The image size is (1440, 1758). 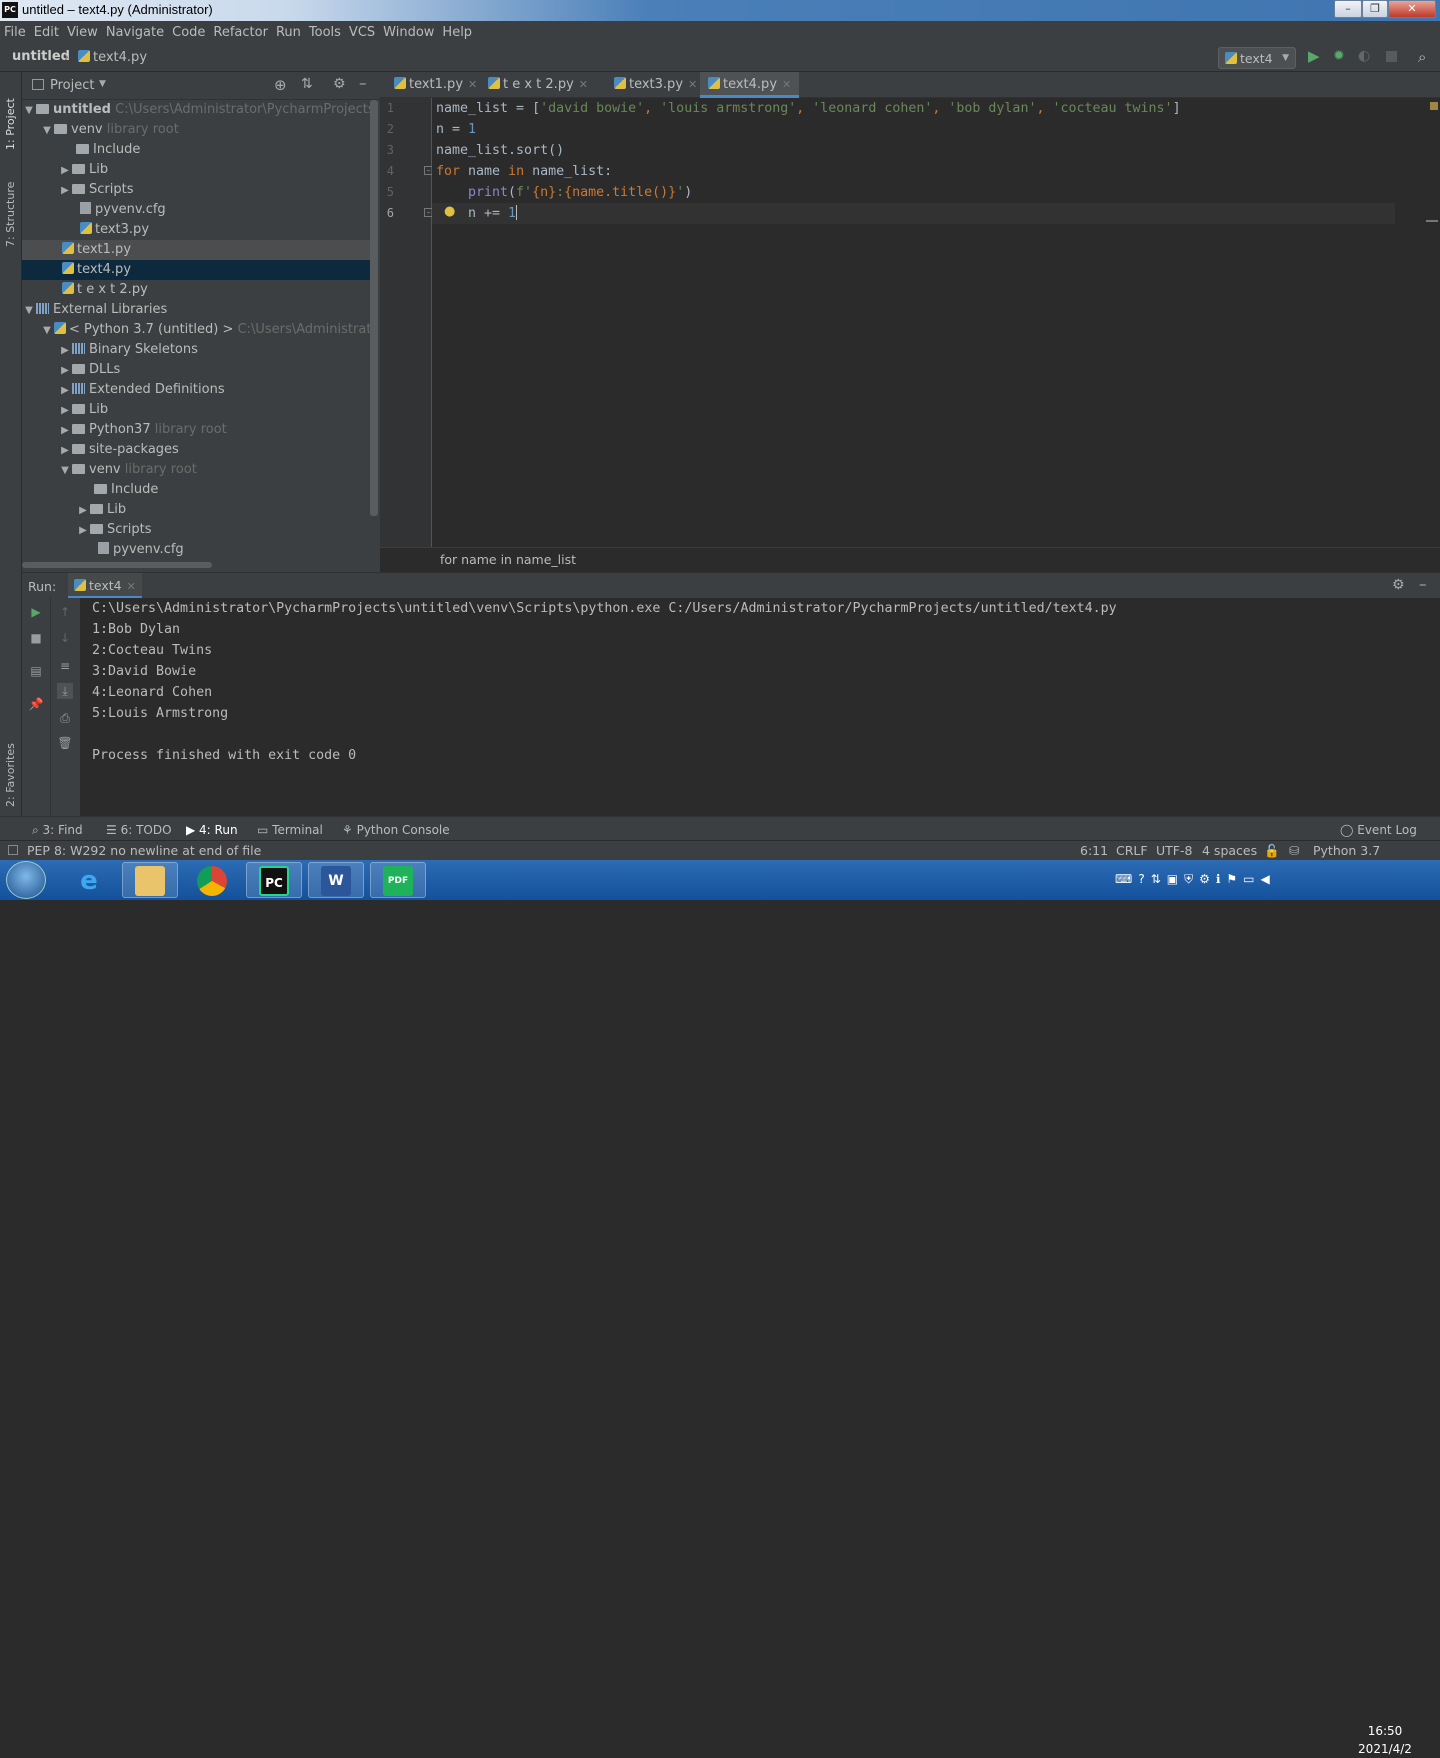 What do you see at coordinates (362, 33) in the screenshot?
I see `menu-vcs: VCS` at bounding box center [362, 33].